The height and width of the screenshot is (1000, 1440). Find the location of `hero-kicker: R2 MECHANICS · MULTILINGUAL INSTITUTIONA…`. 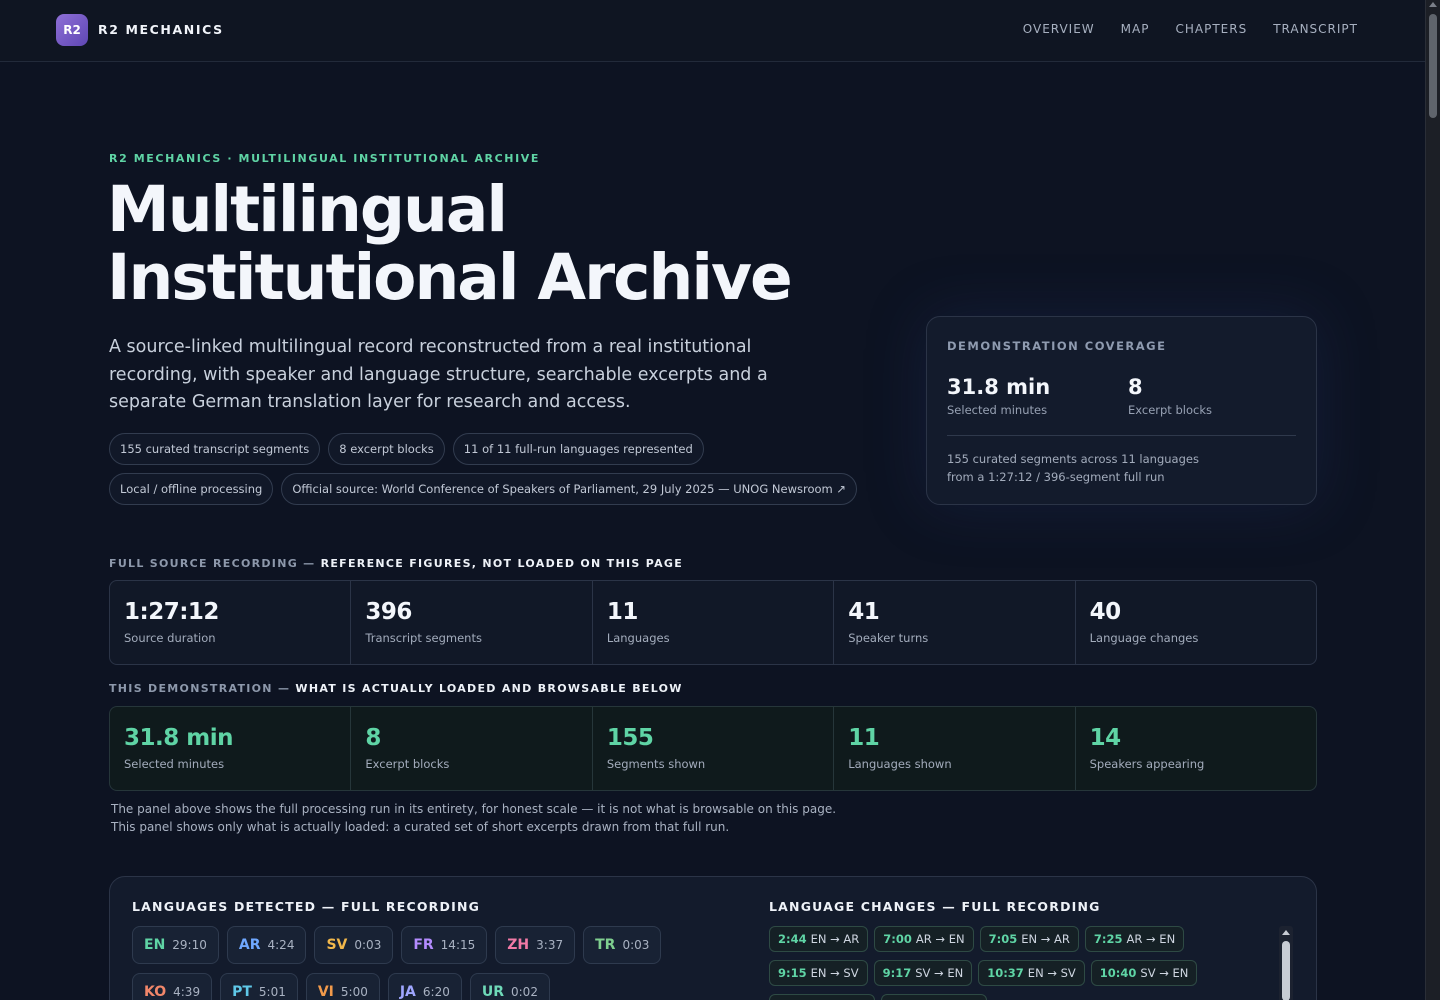

hero-kicker: R2 MECHANICS · MULTILINGUAL INSTITUTIONA… is located at coordinates (325, 158).